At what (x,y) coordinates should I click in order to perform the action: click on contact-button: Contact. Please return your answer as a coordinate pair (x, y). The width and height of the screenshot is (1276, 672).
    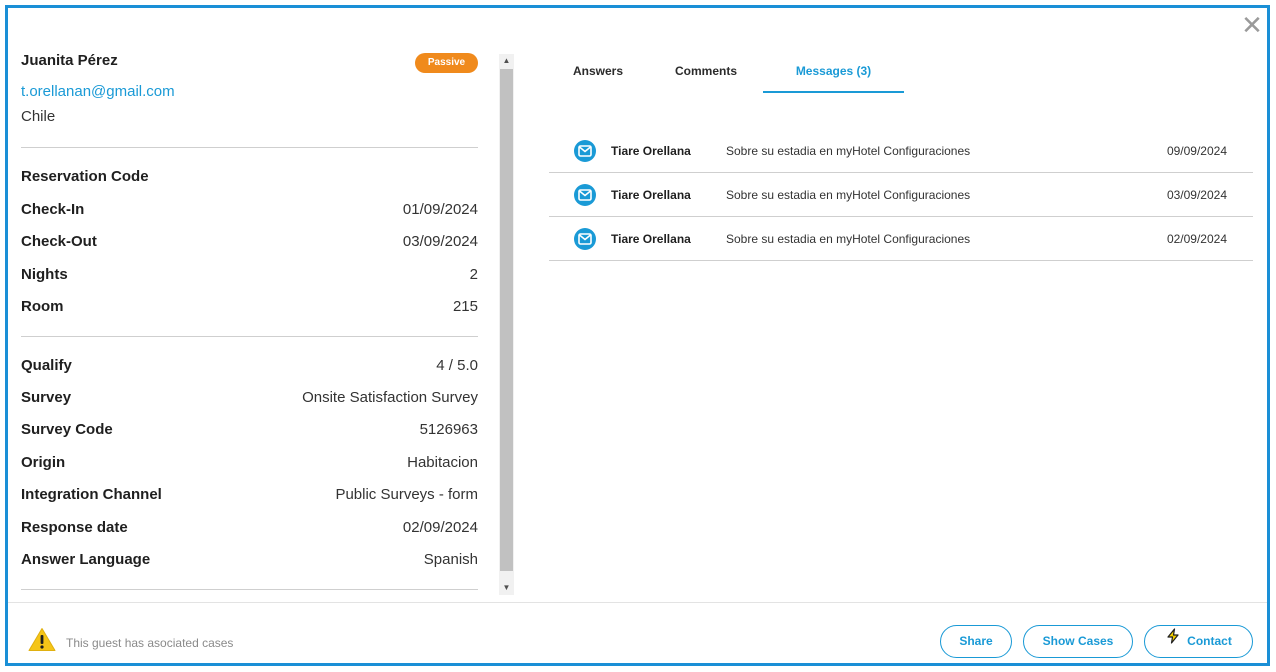
    Looking at the image, I should click on (1198, 641).